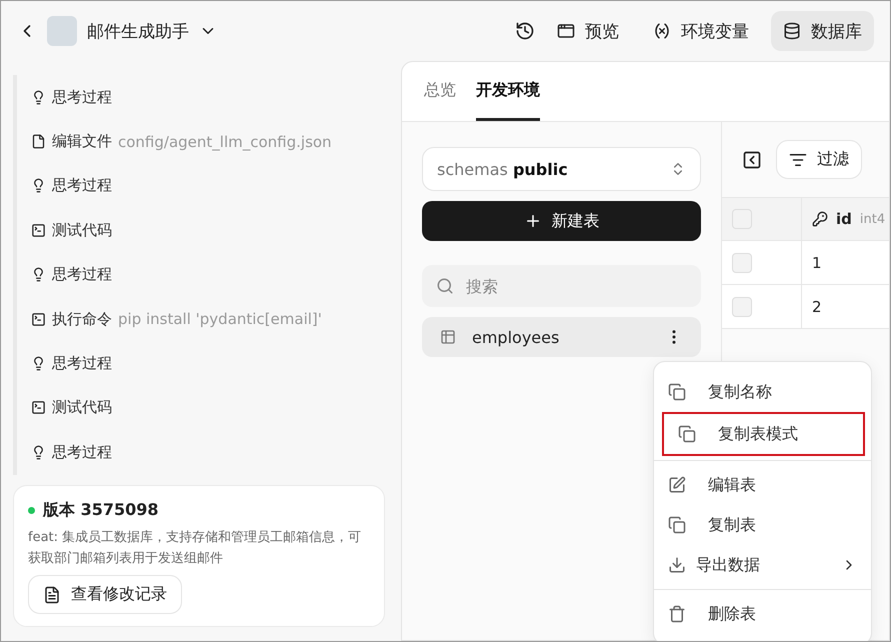 Image resolution: width=891 pixels, height=642 pixels. Describe the element at coordinates (561, 337) in the screenshot. I see `table-item: employees` at that location.